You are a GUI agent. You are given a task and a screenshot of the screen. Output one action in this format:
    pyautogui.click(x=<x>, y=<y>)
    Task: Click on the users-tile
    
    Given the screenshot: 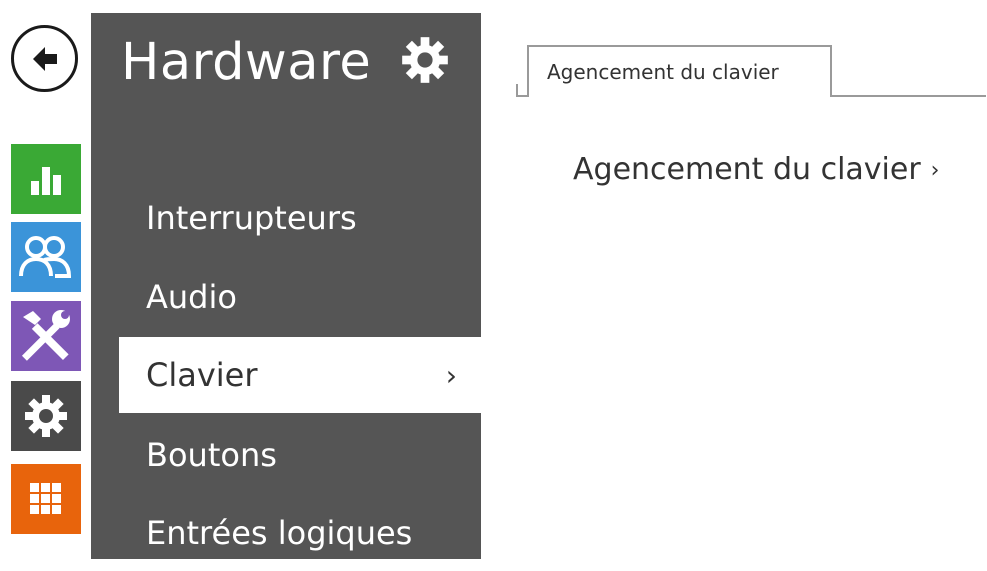 What is the action you would take?
    pyautogui.click(x=46, y=257)
    